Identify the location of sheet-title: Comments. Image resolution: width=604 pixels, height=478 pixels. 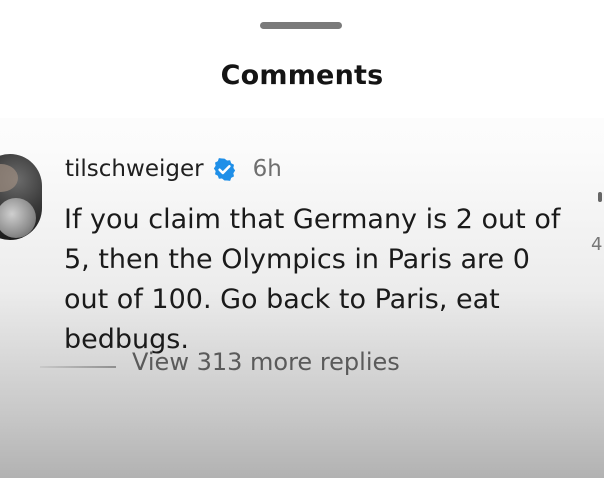
(302, 75).